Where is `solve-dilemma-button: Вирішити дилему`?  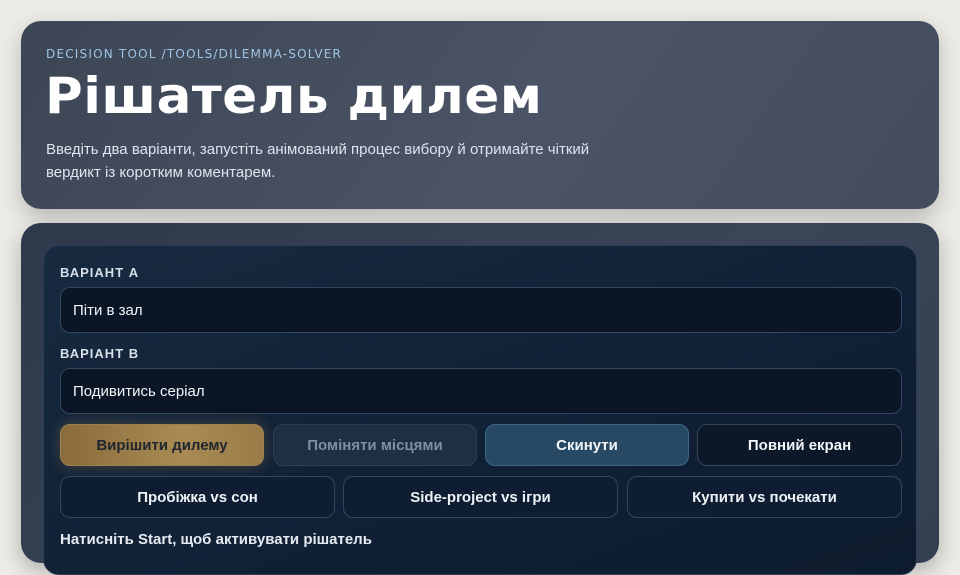 solve-dilemma-button: Вирішити дилему is located at coordinates (162, 445).